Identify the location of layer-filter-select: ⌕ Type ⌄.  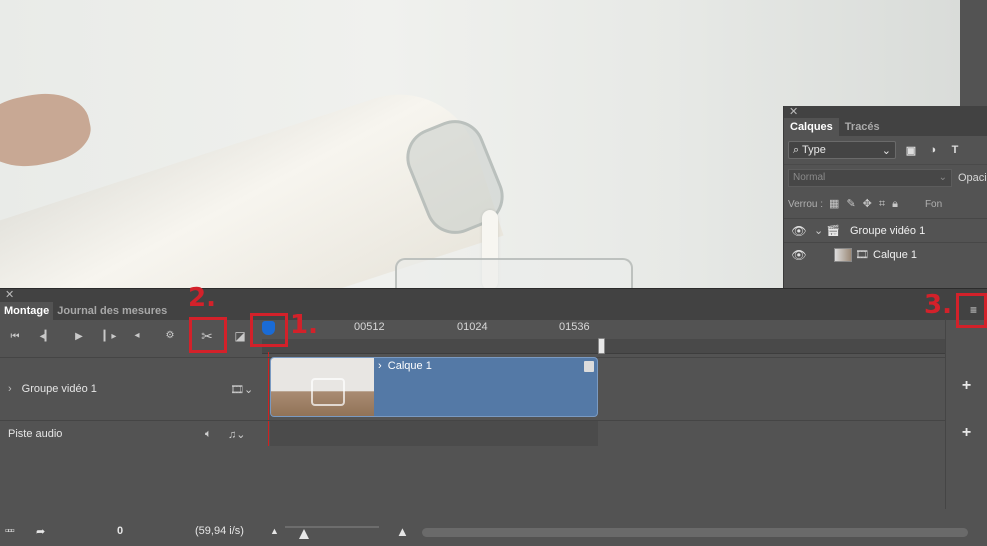
(842, 150).